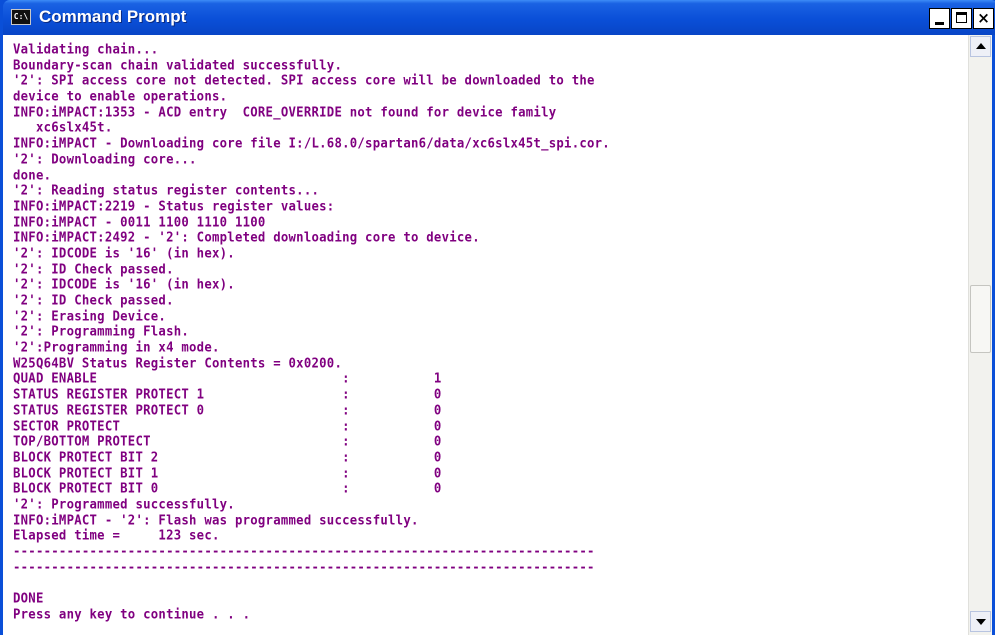  I want to click on console-line: '2': Programming Flash., so click(101, 331).